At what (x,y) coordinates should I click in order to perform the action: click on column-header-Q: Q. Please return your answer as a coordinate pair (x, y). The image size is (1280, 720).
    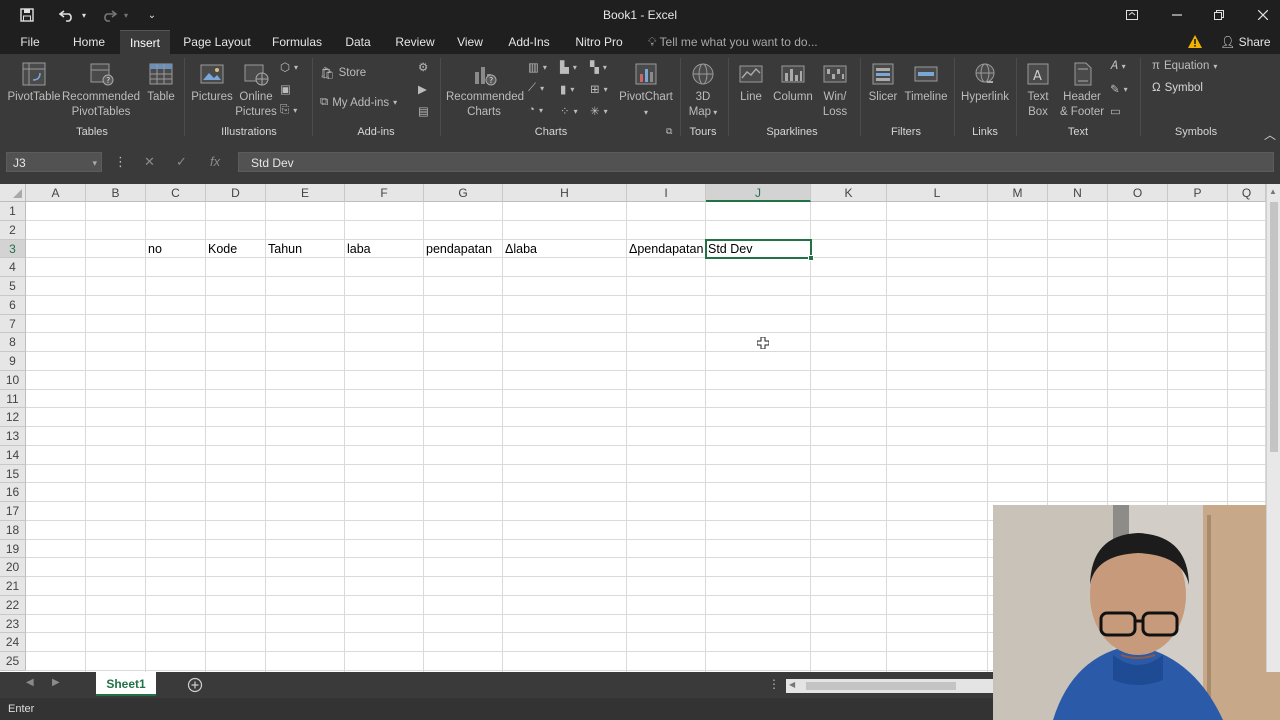
    Looking at the image, I should click on (1247, 193).